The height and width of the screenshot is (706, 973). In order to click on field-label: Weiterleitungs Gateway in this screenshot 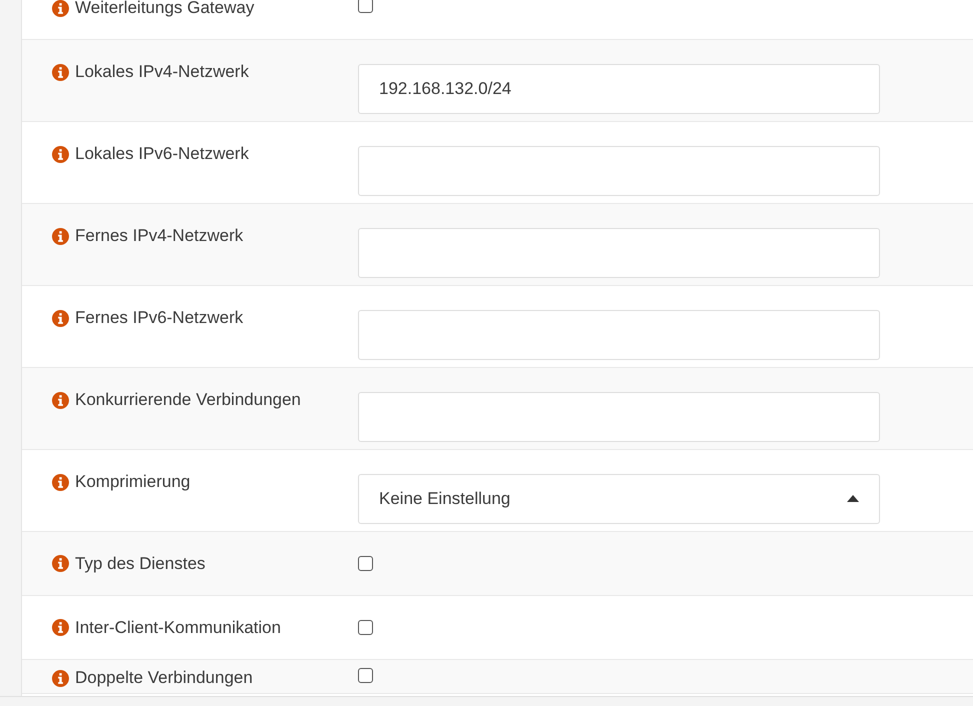, I will do `click(164, 9)`.